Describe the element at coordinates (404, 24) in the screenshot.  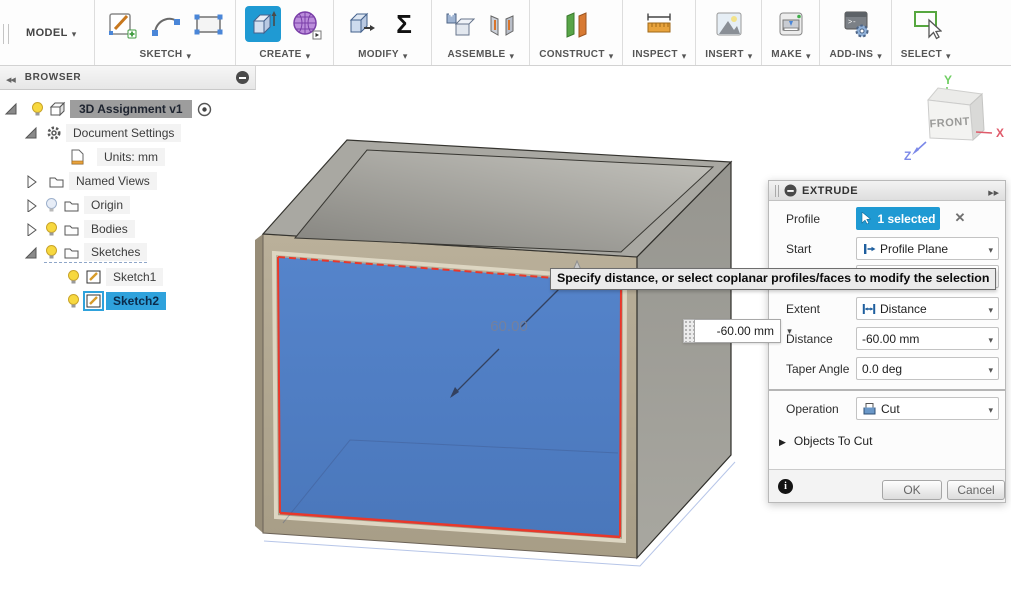
I see `change-parameters-button: Σ` at that location.